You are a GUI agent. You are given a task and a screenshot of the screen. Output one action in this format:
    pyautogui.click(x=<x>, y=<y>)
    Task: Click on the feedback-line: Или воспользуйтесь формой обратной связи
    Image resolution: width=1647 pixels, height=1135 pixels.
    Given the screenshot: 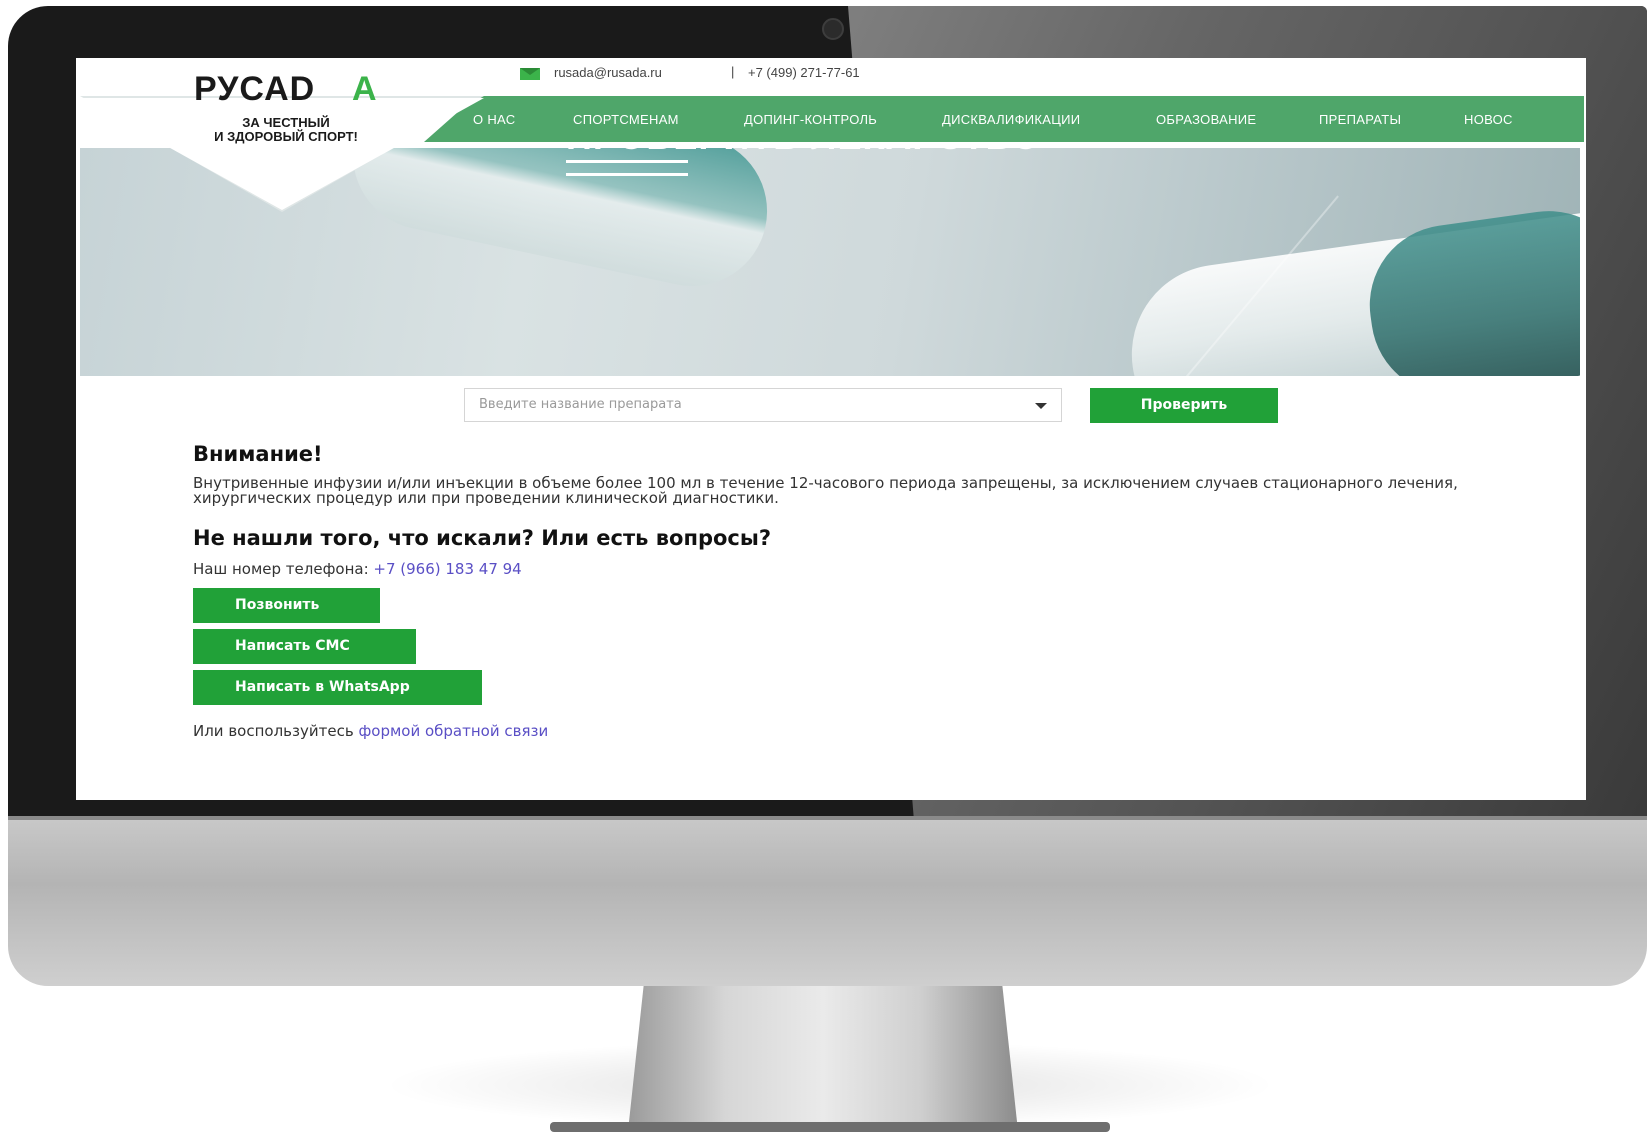 What is the action you would take?
    pyautogui.click(x=370, y=731)
    